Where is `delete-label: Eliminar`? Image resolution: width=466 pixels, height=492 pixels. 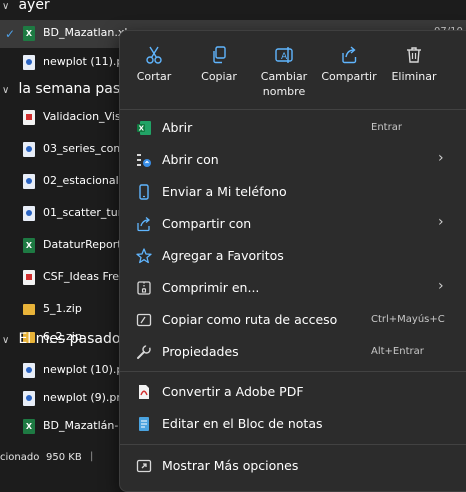 delete-label: Eliminar is located at coordinates (414, 76).